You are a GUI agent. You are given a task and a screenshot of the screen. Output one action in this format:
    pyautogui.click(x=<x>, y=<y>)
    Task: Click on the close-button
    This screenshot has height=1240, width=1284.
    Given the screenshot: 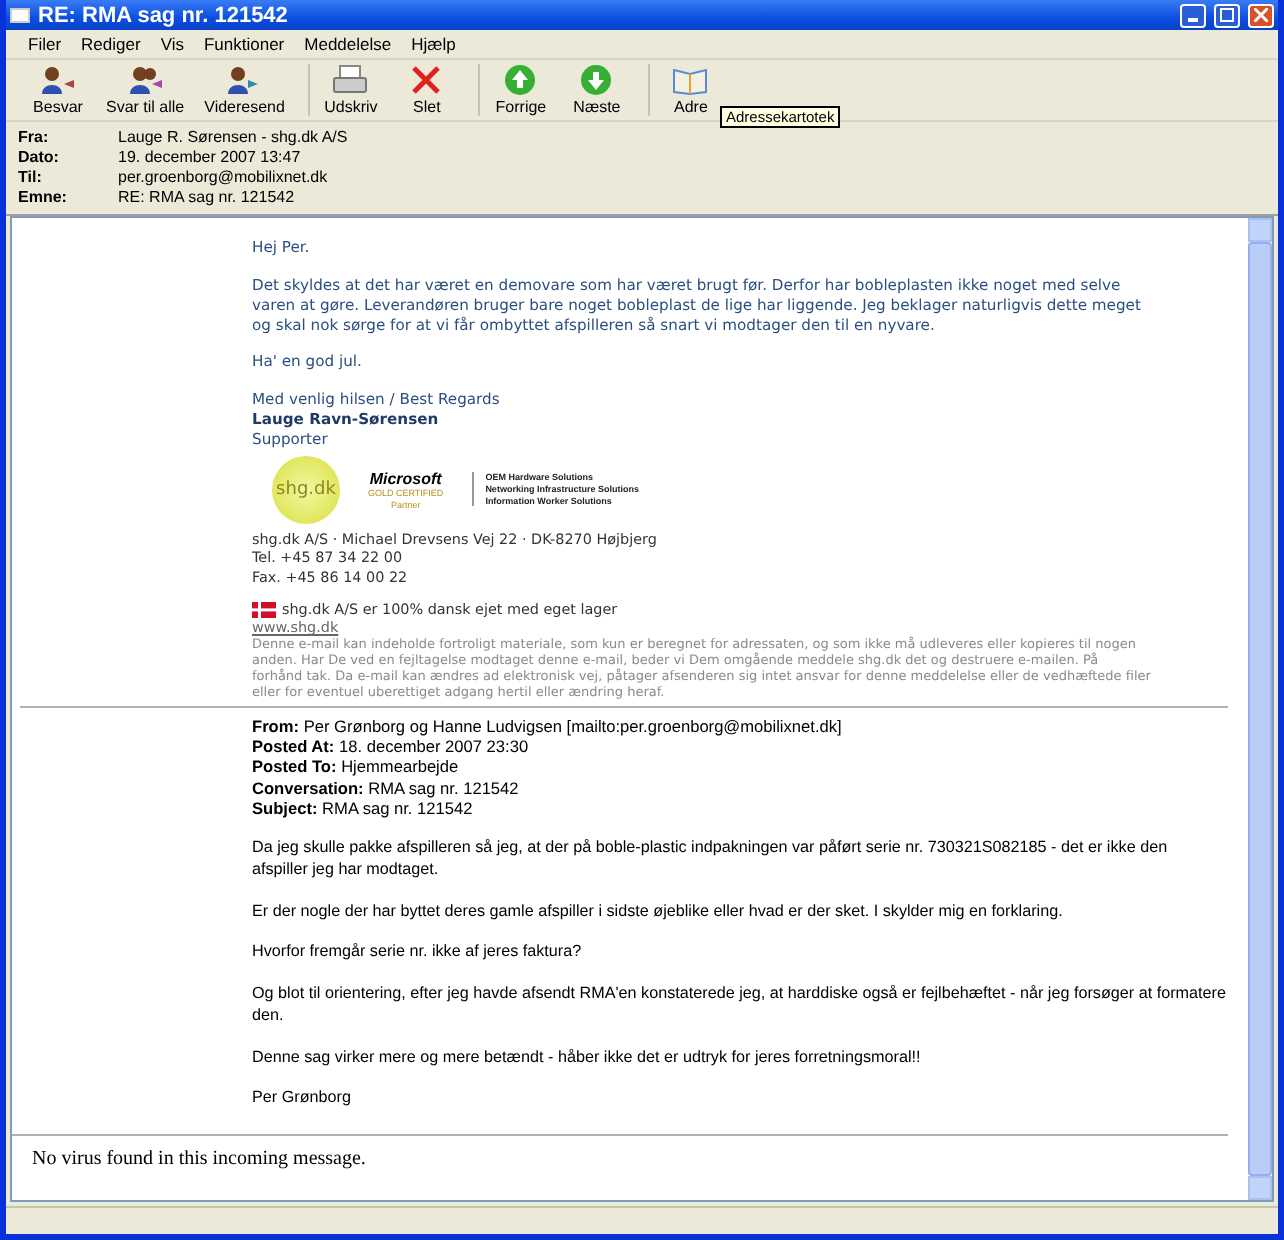 What is the action you would take?
    pyautogui.click(x=1261, y=15)
    